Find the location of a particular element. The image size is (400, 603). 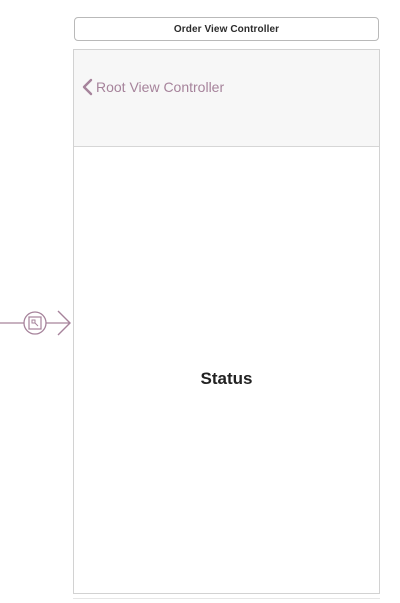

scene-title: Order View Controller is located at coordinates (226, 29).